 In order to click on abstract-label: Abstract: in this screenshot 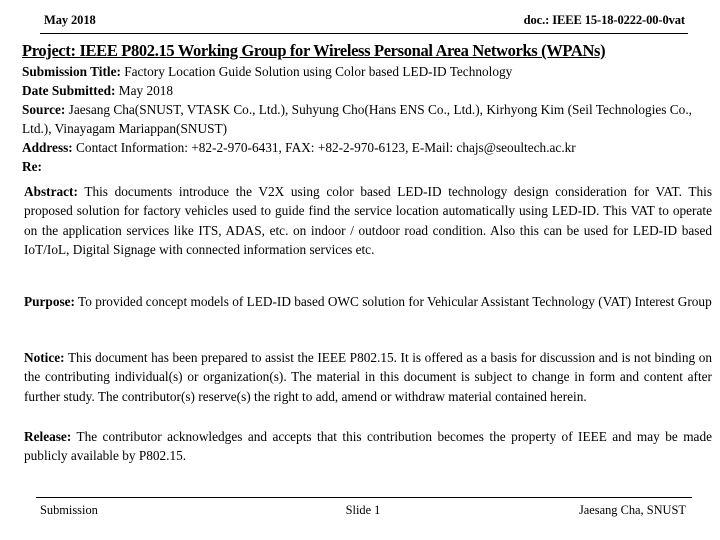, I will do `click(51, 191)`.